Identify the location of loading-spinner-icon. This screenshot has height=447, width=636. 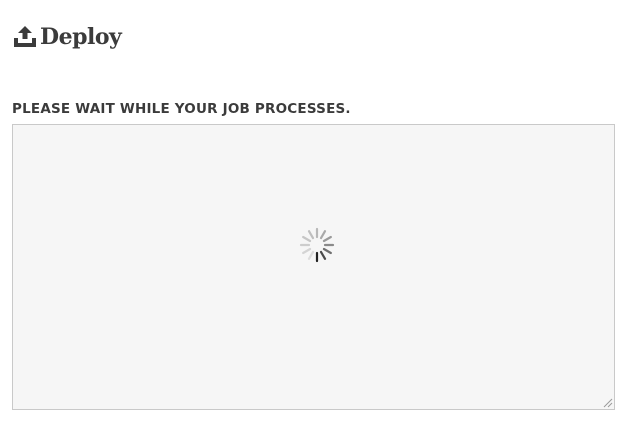
(317, 245).